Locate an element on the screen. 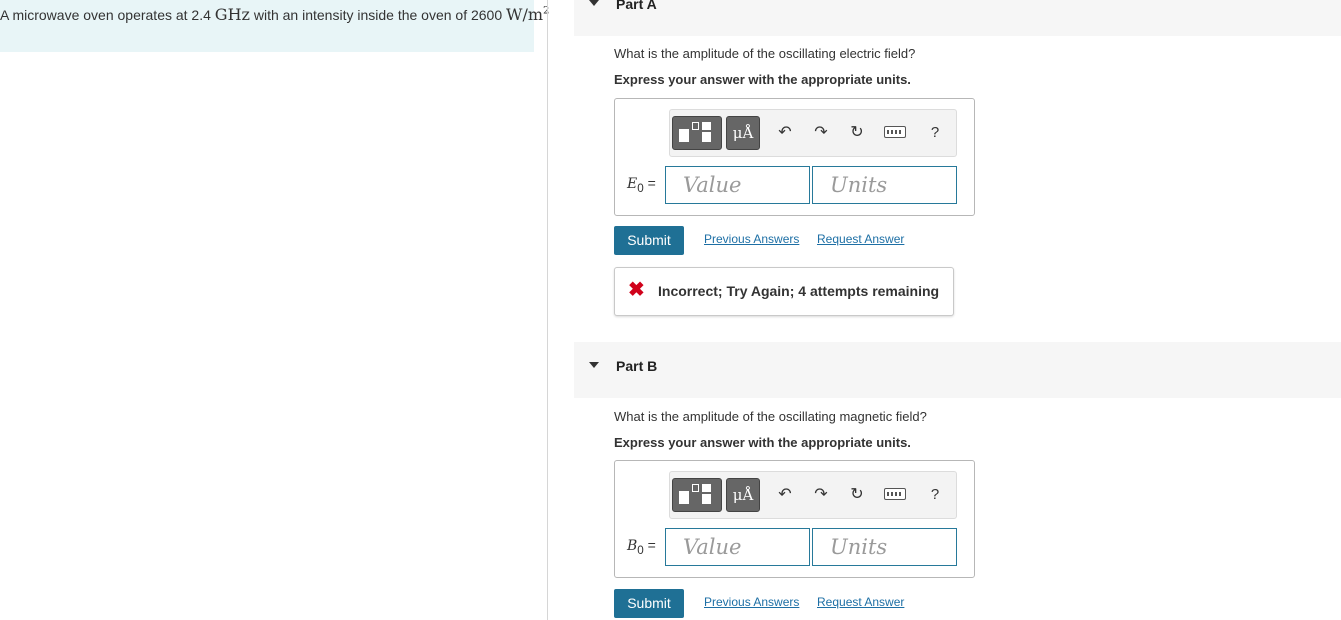 This screenshot has height=620, width=1341. variable-label: E0 = is located at coordinates (641, 185).